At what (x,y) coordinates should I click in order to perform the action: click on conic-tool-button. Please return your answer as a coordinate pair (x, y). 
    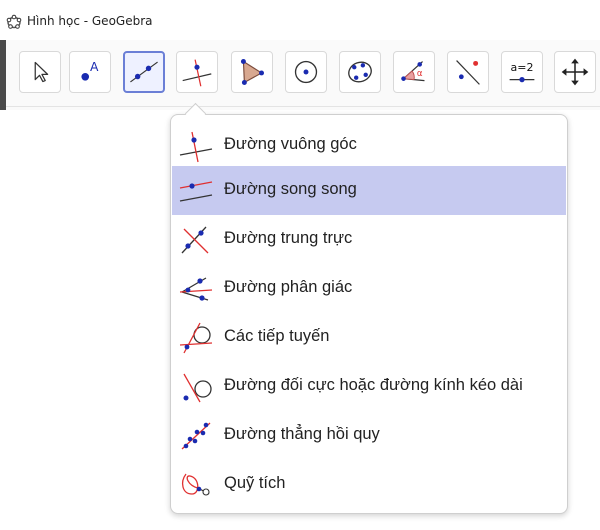
    Looking at the image, I should click on (360, 72).